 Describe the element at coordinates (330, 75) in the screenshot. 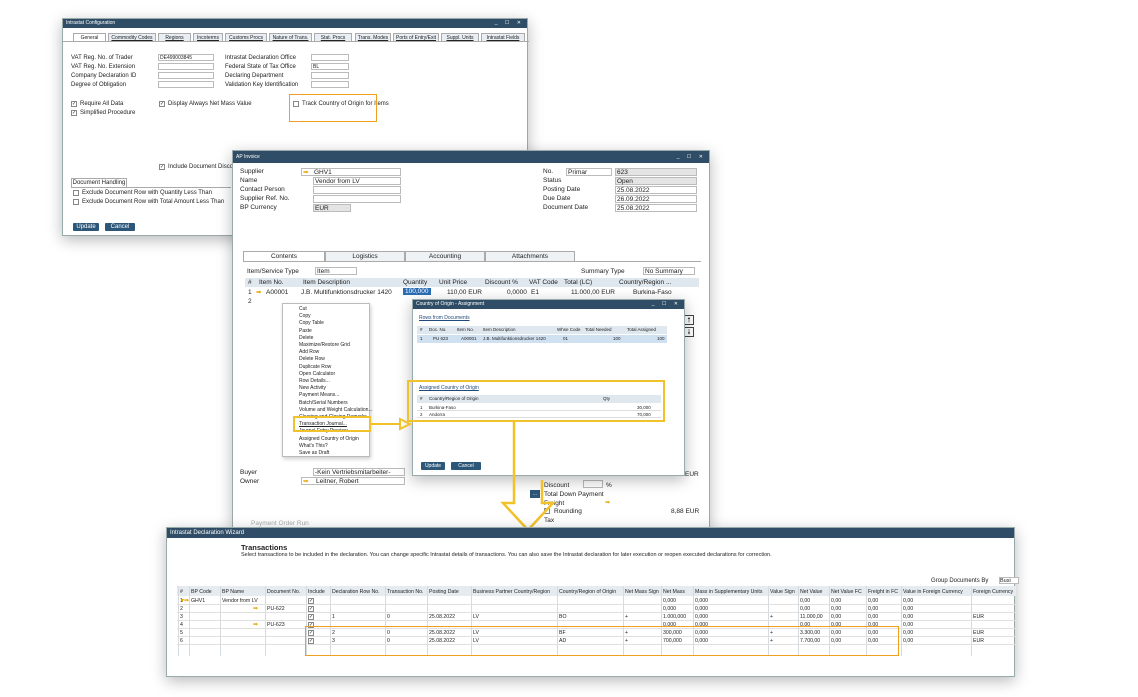

I see `dept-field` at that location.